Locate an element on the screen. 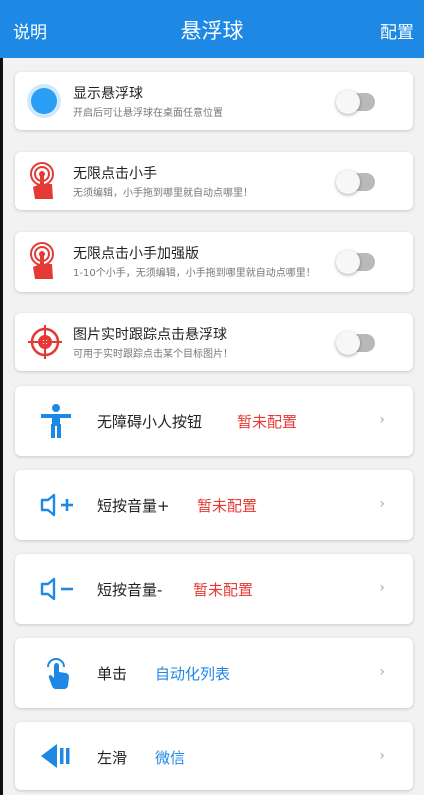 The width and height of the screenshot is (424, 795). row-status: 自动化列表 is located at coordinates (193, 674).